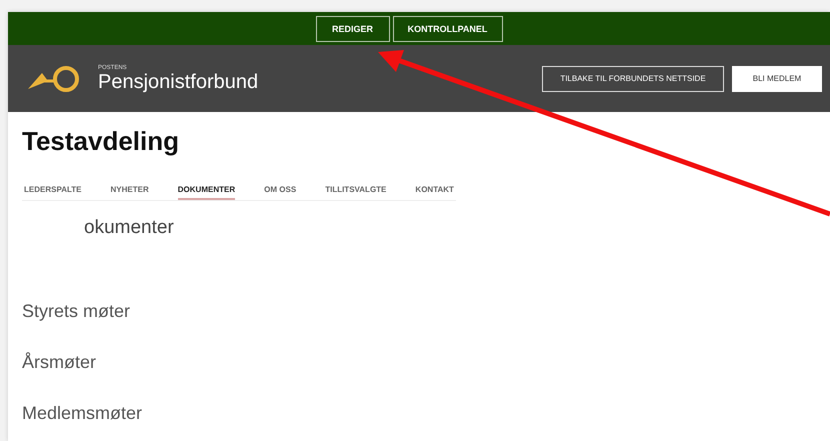 This screenshot has height=441, width=830. What do you see at coordinates (353, 29) in the screenshot?
I see `admin-button: REDIGER` at bounding box center [353, 29].